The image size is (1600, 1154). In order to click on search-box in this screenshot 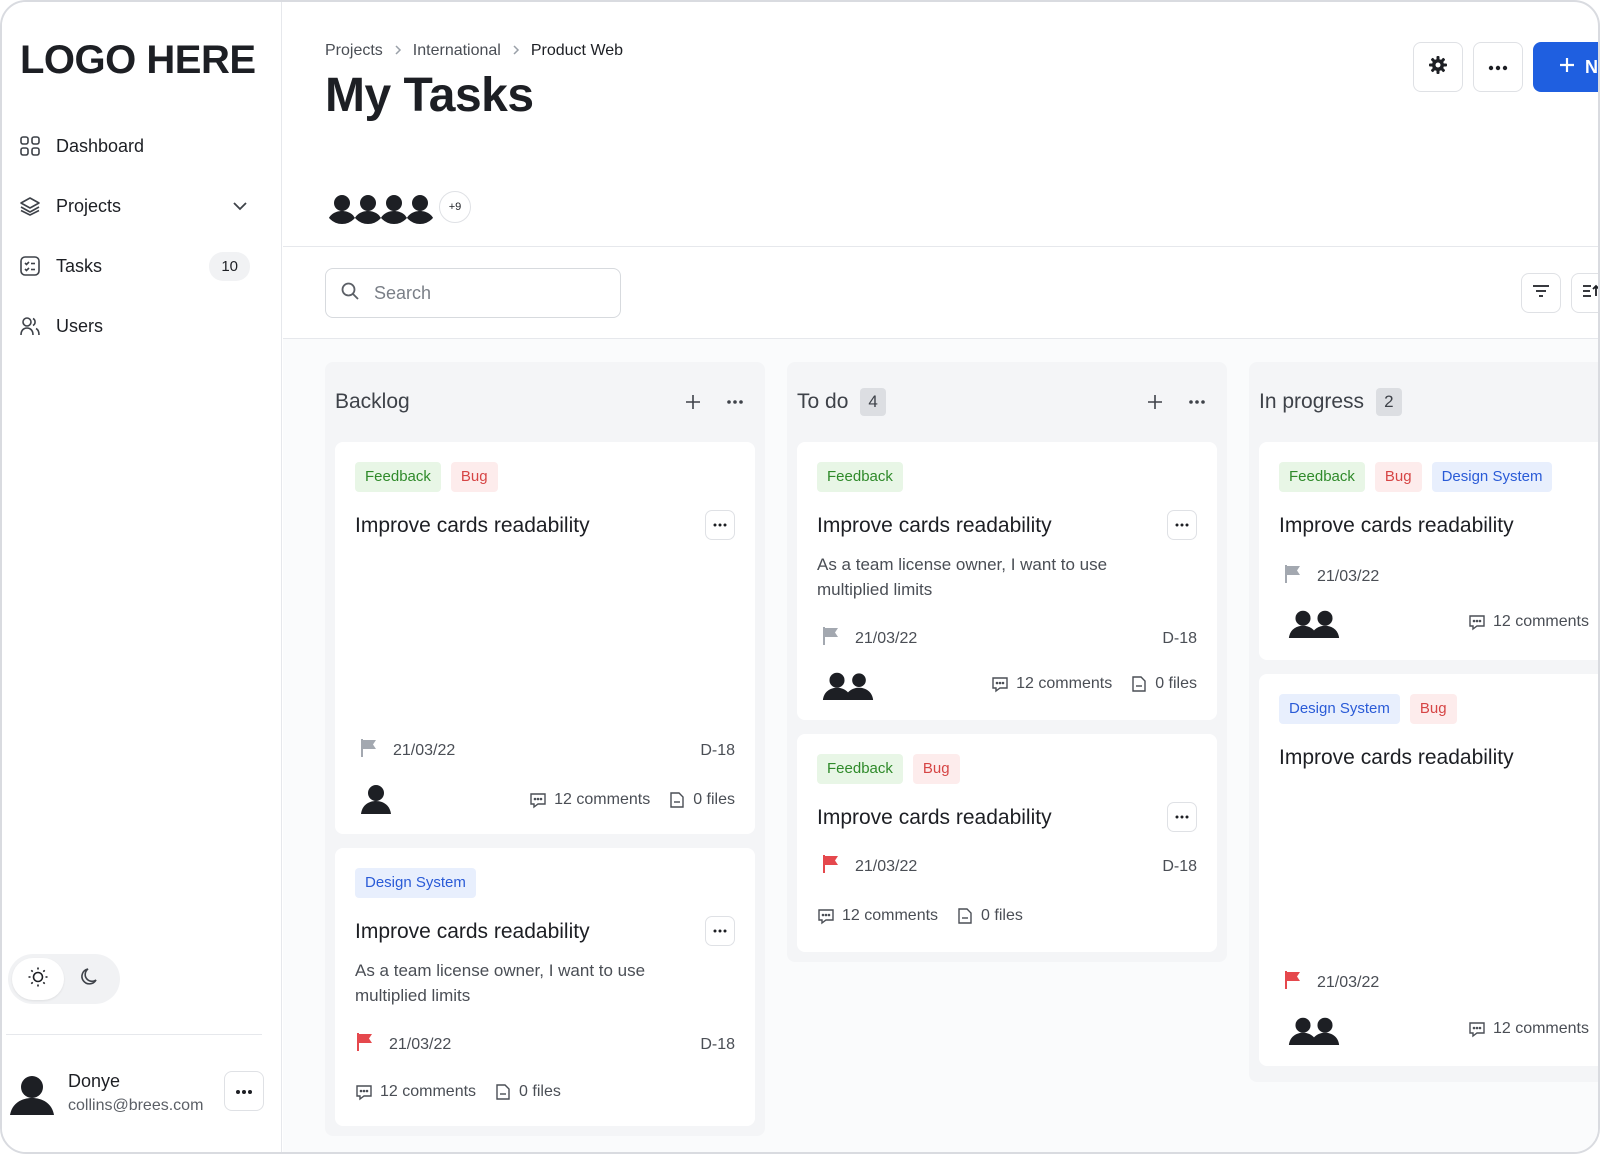, I will do `click(473, 293)`.